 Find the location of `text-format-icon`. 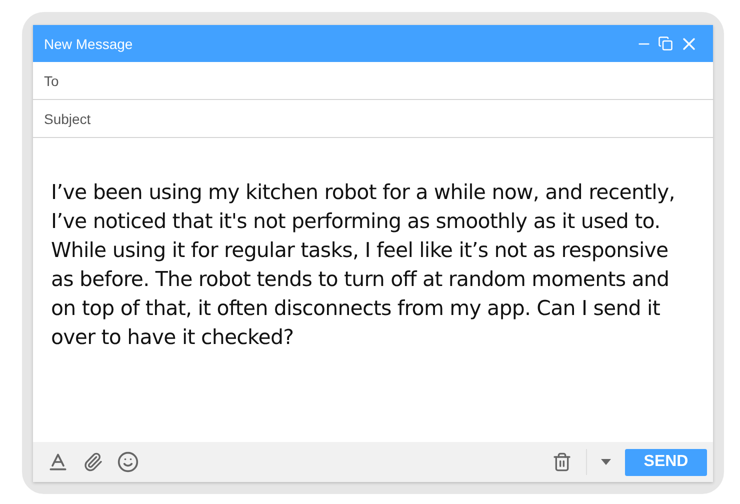

text-format-icon is located at coordinates (58, 462).